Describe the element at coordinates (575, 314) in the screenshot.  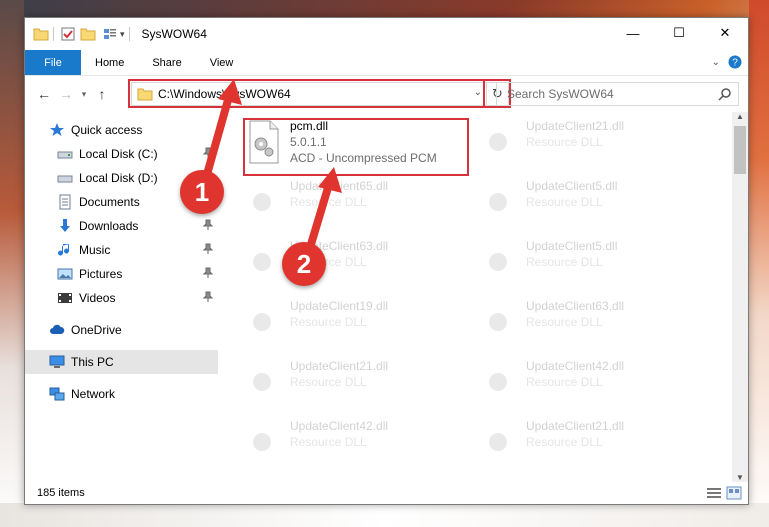
I see `file-details: UpdateClient63.dll Resource DLL` at that location.